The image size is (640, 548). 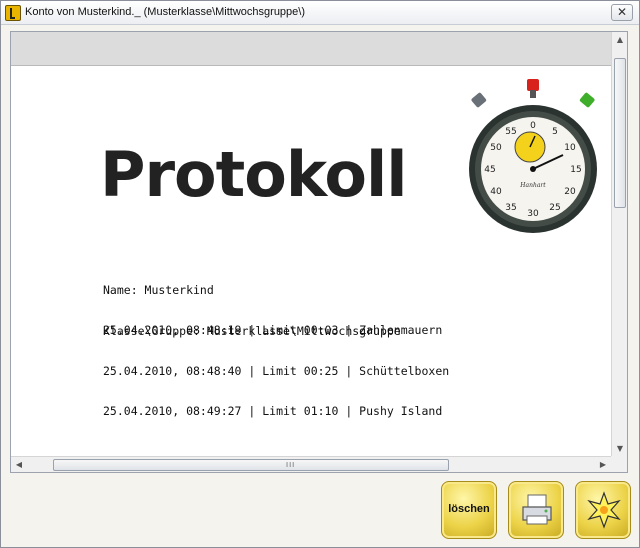 I want to click on print-button, so click(x=536, y=510).